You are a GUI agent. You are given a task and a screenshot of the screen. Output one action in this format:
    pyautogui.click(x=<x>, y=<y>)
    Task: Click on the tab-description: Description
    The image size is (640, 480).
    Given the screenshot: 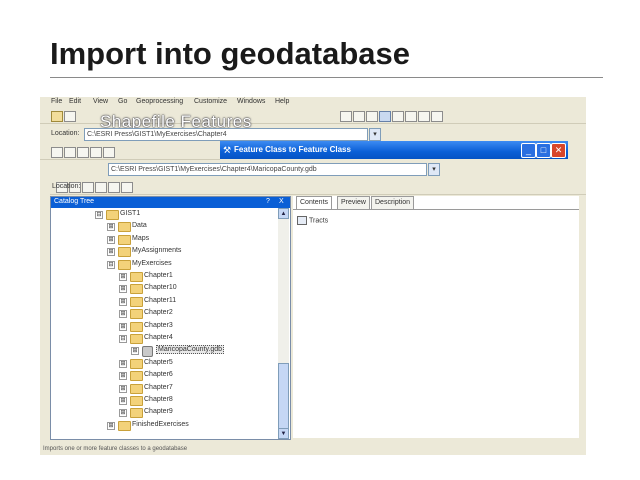 What is the action you would take?
    pyautogui.click(x=393, y=203)
    